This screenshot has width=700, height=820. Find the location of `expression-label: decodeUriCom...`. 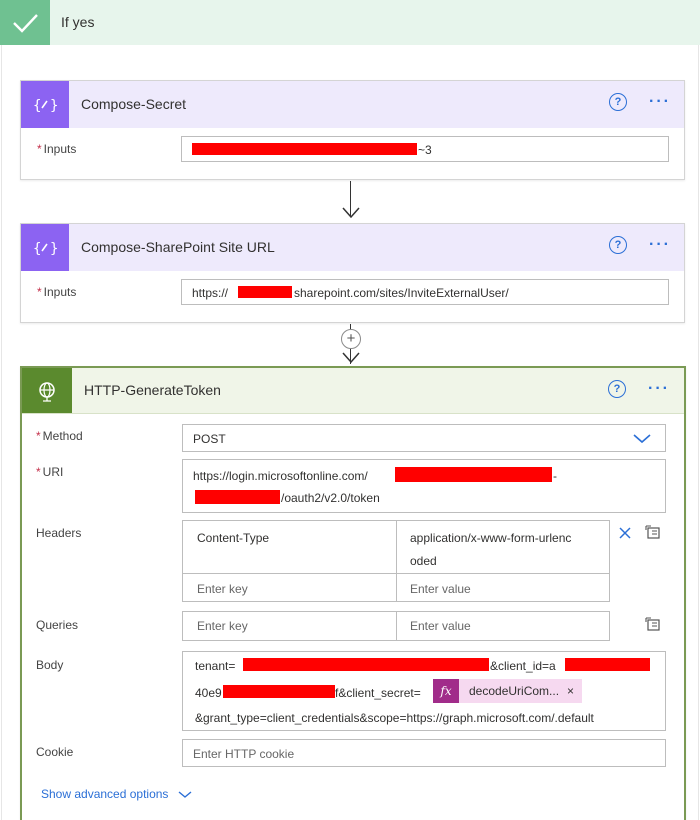

expression-label: decodeUriCom... is located at coordinates (514, 691).